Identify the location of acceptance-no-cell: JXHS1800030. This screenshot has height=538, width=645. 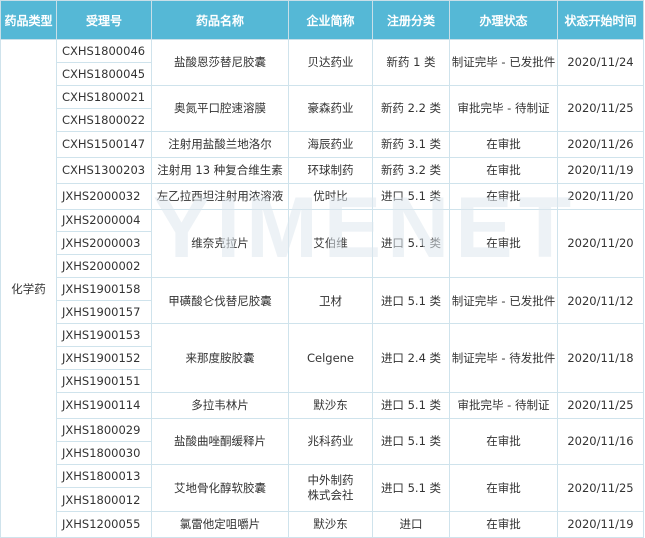
(104, 452).